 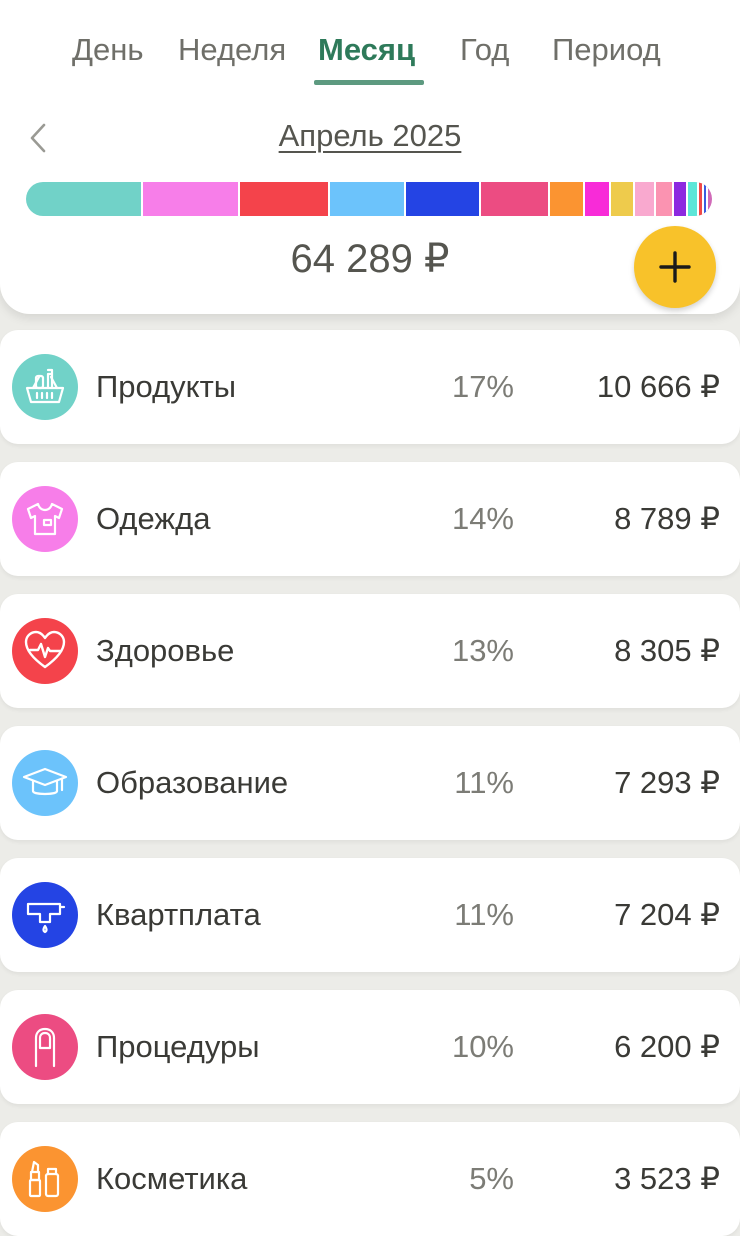 I want to click on tab-day: День, so click(x=108, y=50).